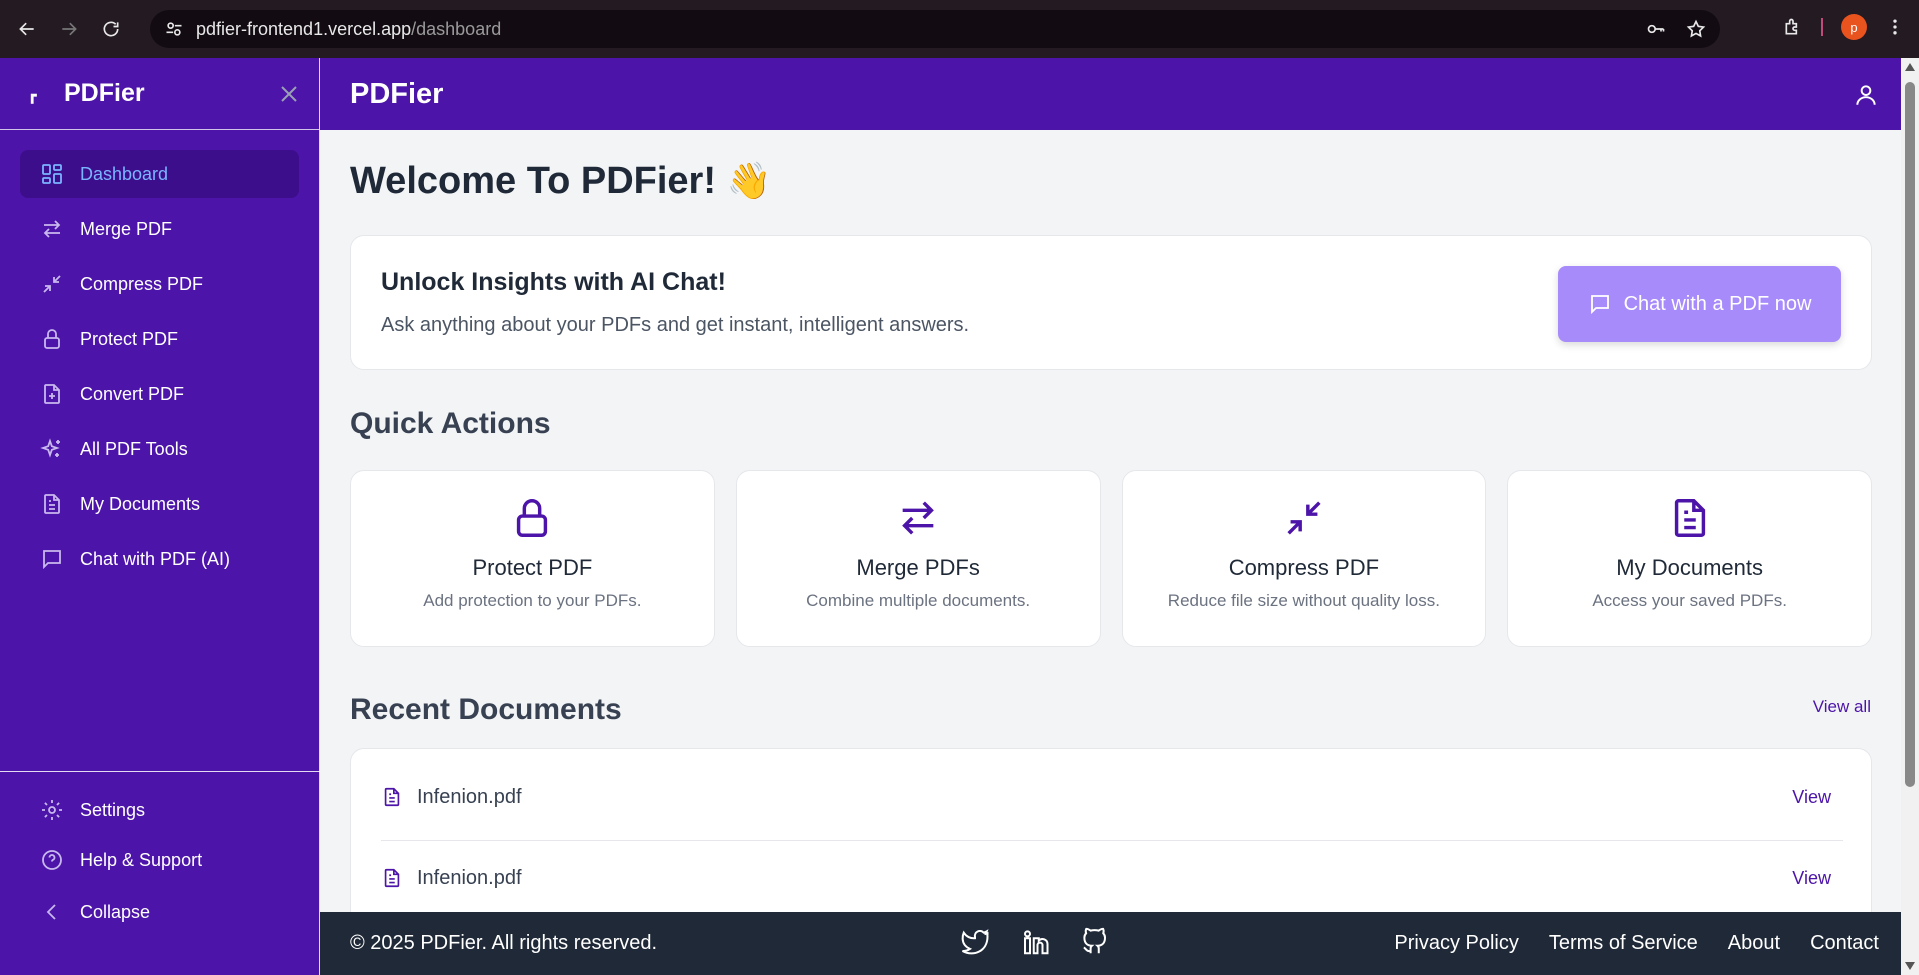 The width and height of the screenshot is (1919, 975). Describe the element at coordinates (140, 503) in the screenshot. I see `sidebar-item-label: My Documents` at that location.